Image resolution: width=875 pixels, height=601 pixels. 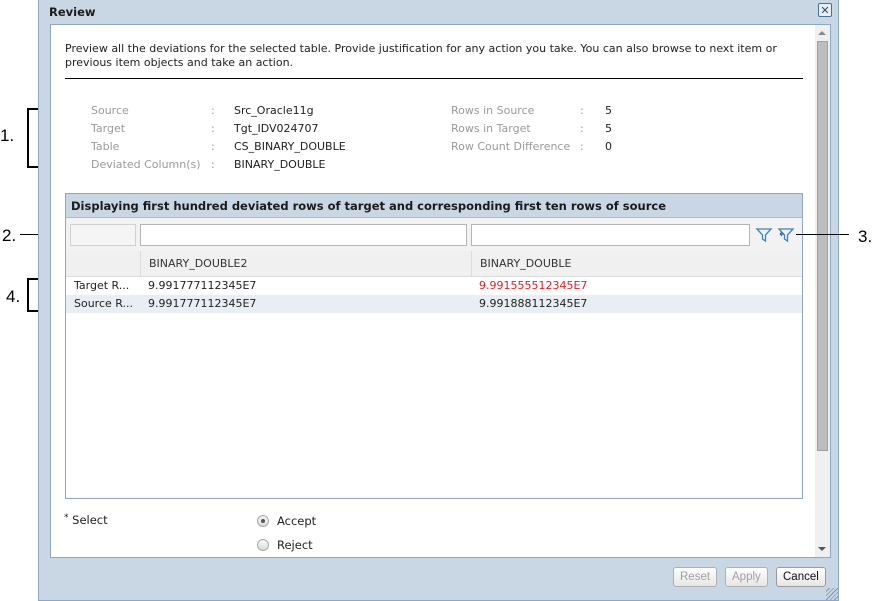 I want to click on info-rows-in-source: Rows in Source : 5, so click(x=531, y=111).